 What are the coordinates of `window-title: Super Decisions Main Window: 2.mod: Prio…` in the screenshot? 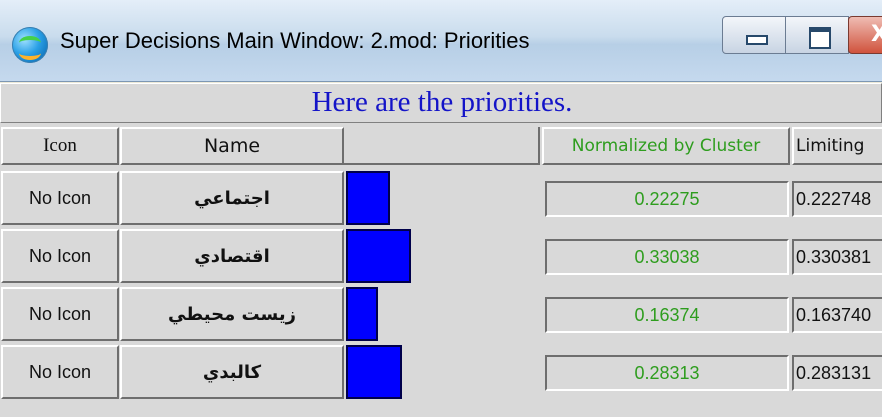 It's located at (295, 40).